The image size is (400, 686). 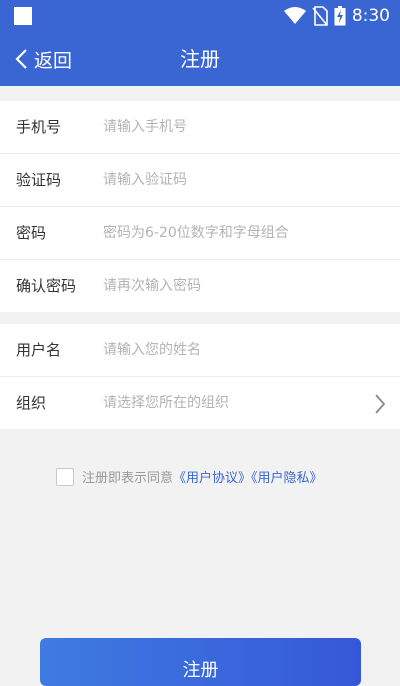 What do you see at coordinates (39, 350) in the screenshot?
I see `username-label: 用户名` at bounding box center [39, 350].